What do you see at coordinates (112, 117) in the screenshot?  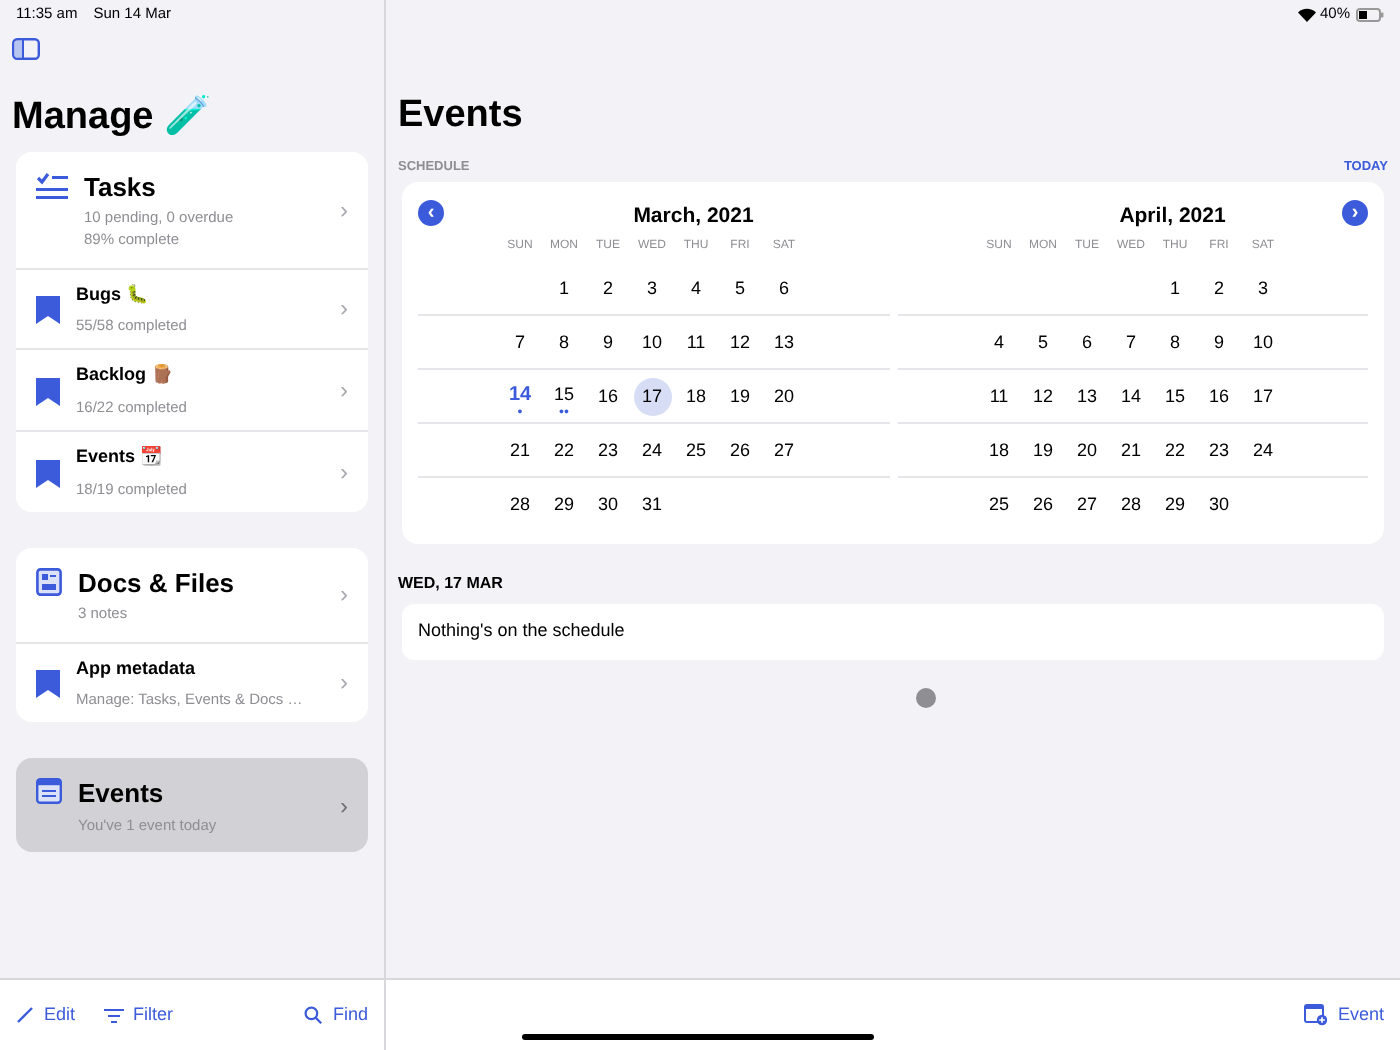 I see `sidebar-title: Manage 🧪` at bounding box center [112, 117].